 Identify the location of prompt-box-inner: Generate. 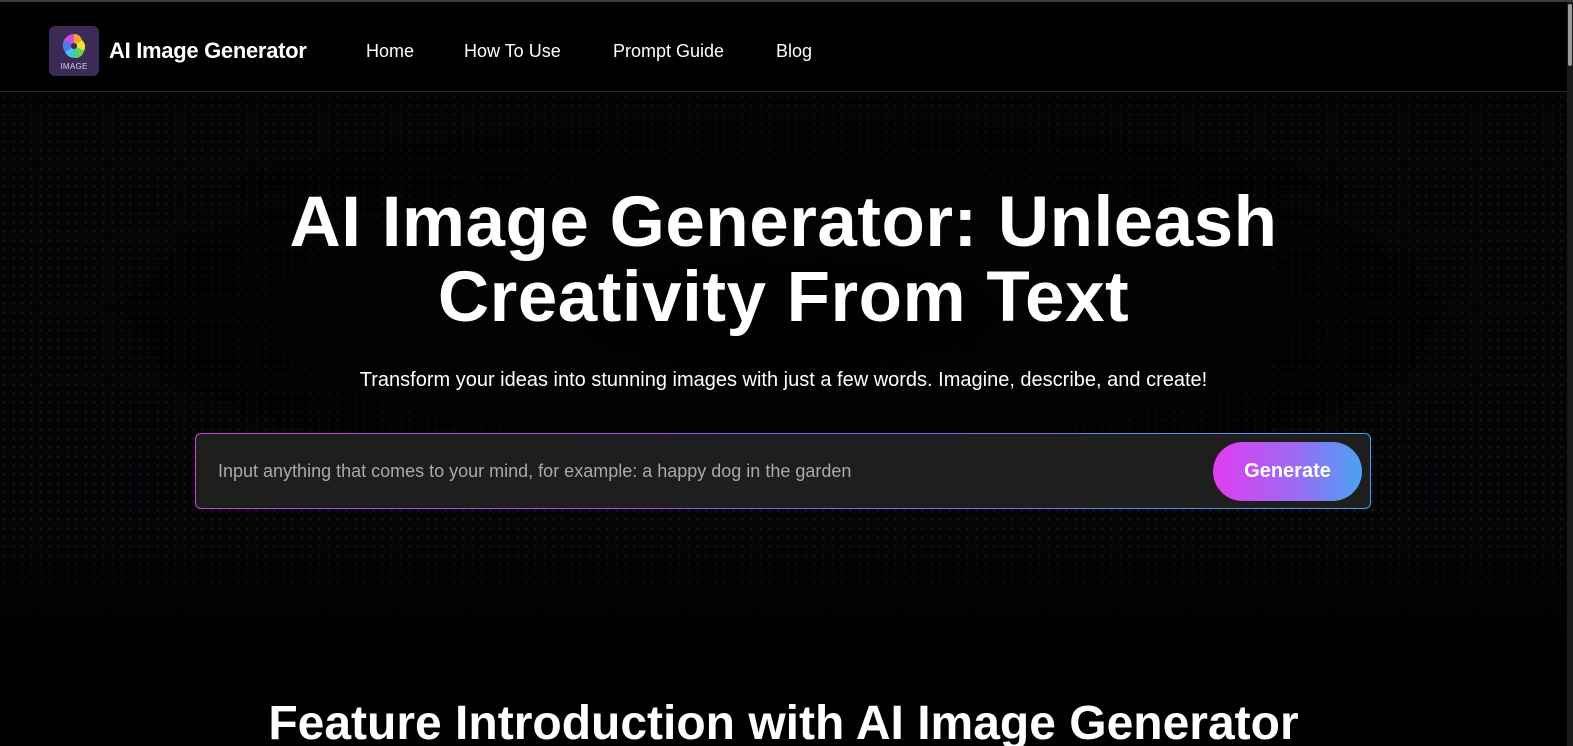
(783, 471).